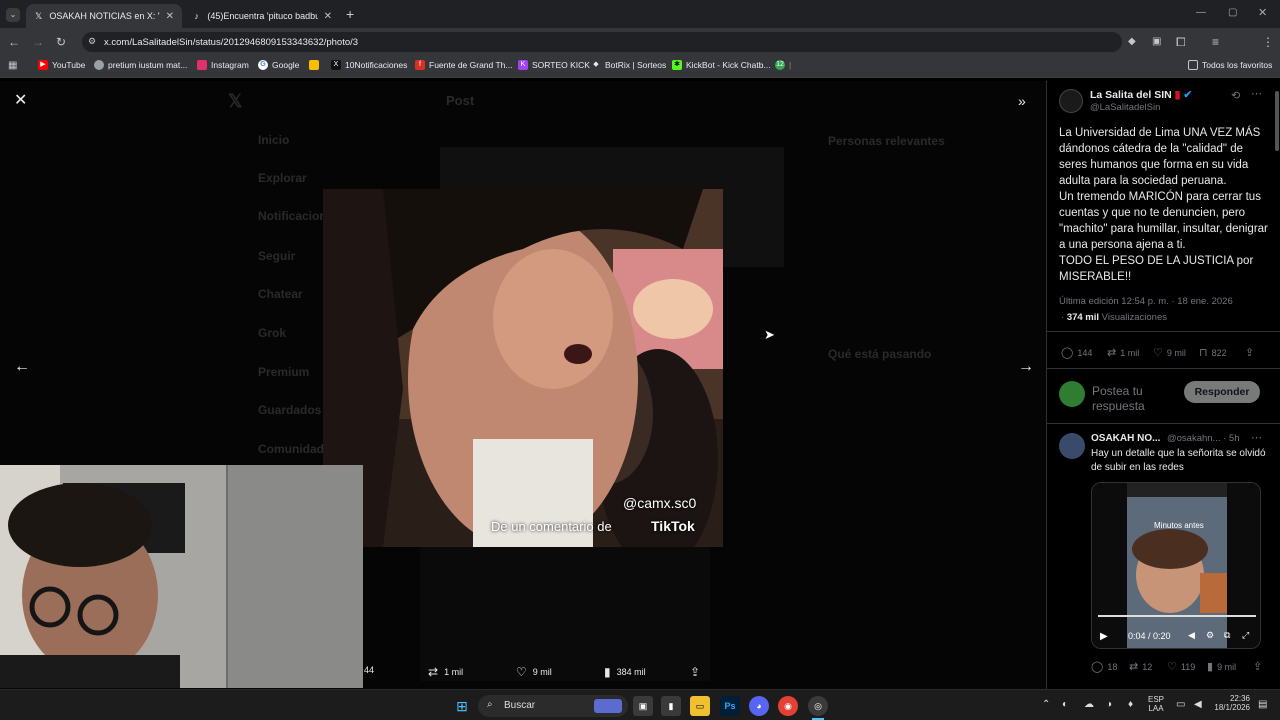  I want to click on reply-author-handle: @osakahn... · 5h, so click(1203, 438).